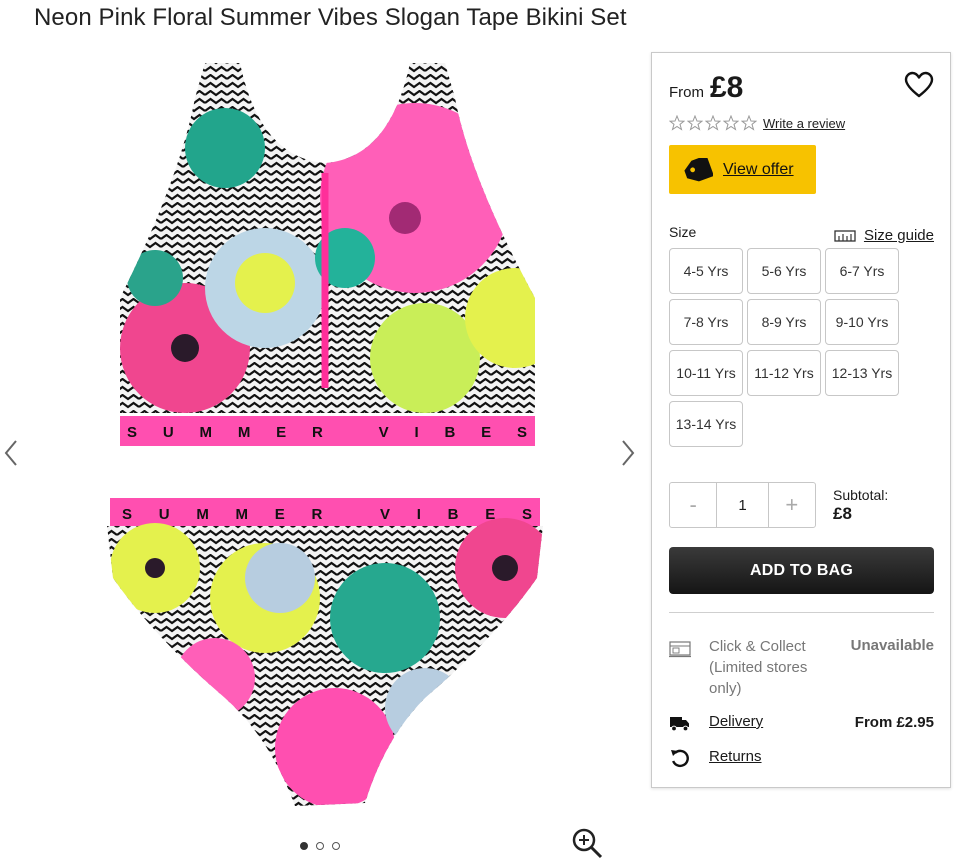 This screenshot has height=860, width=959. What do you see at coordinates (727, 87) in the screenshot?
I see `price-value: £8` at bounding box center [727, 87].